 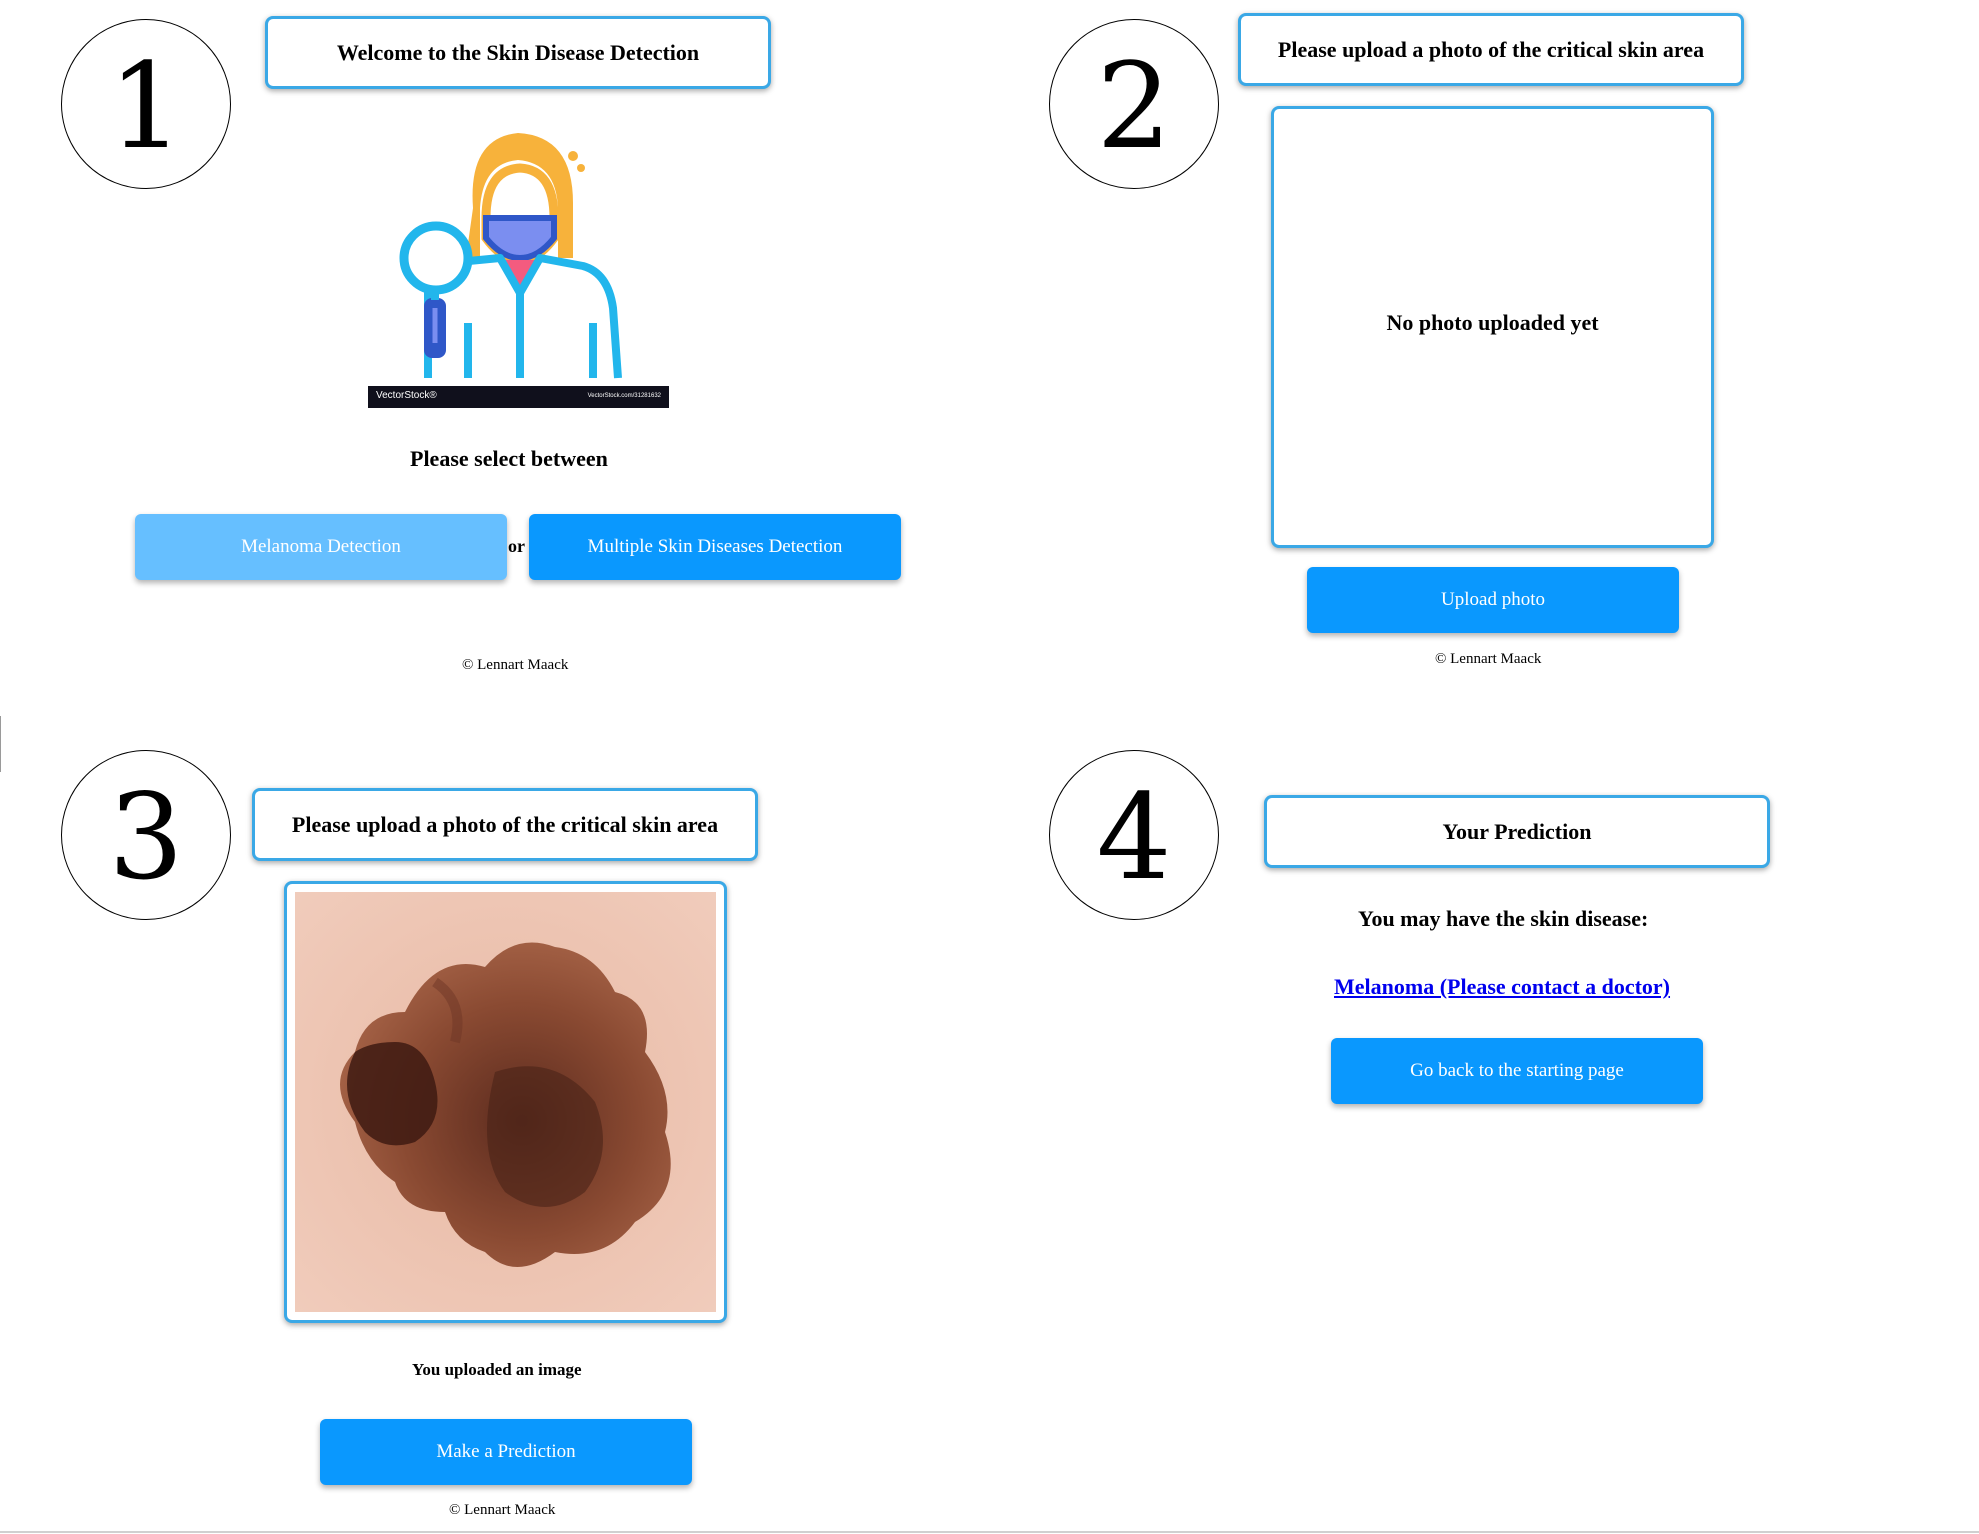 I want to click on photo-upload-area: No photo uploaded yet, so click(x=1492, y=327).